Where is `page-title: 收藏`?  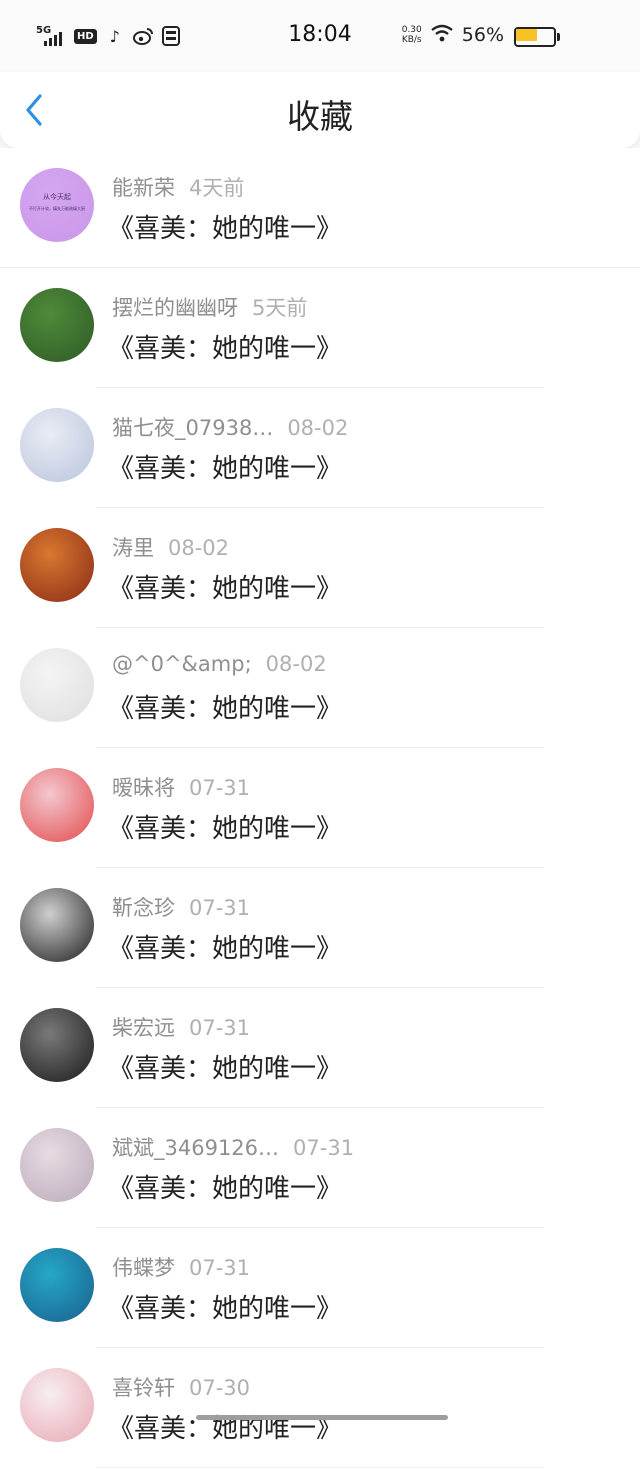 page-title: 收藏 is located at coordinates (320, 116).